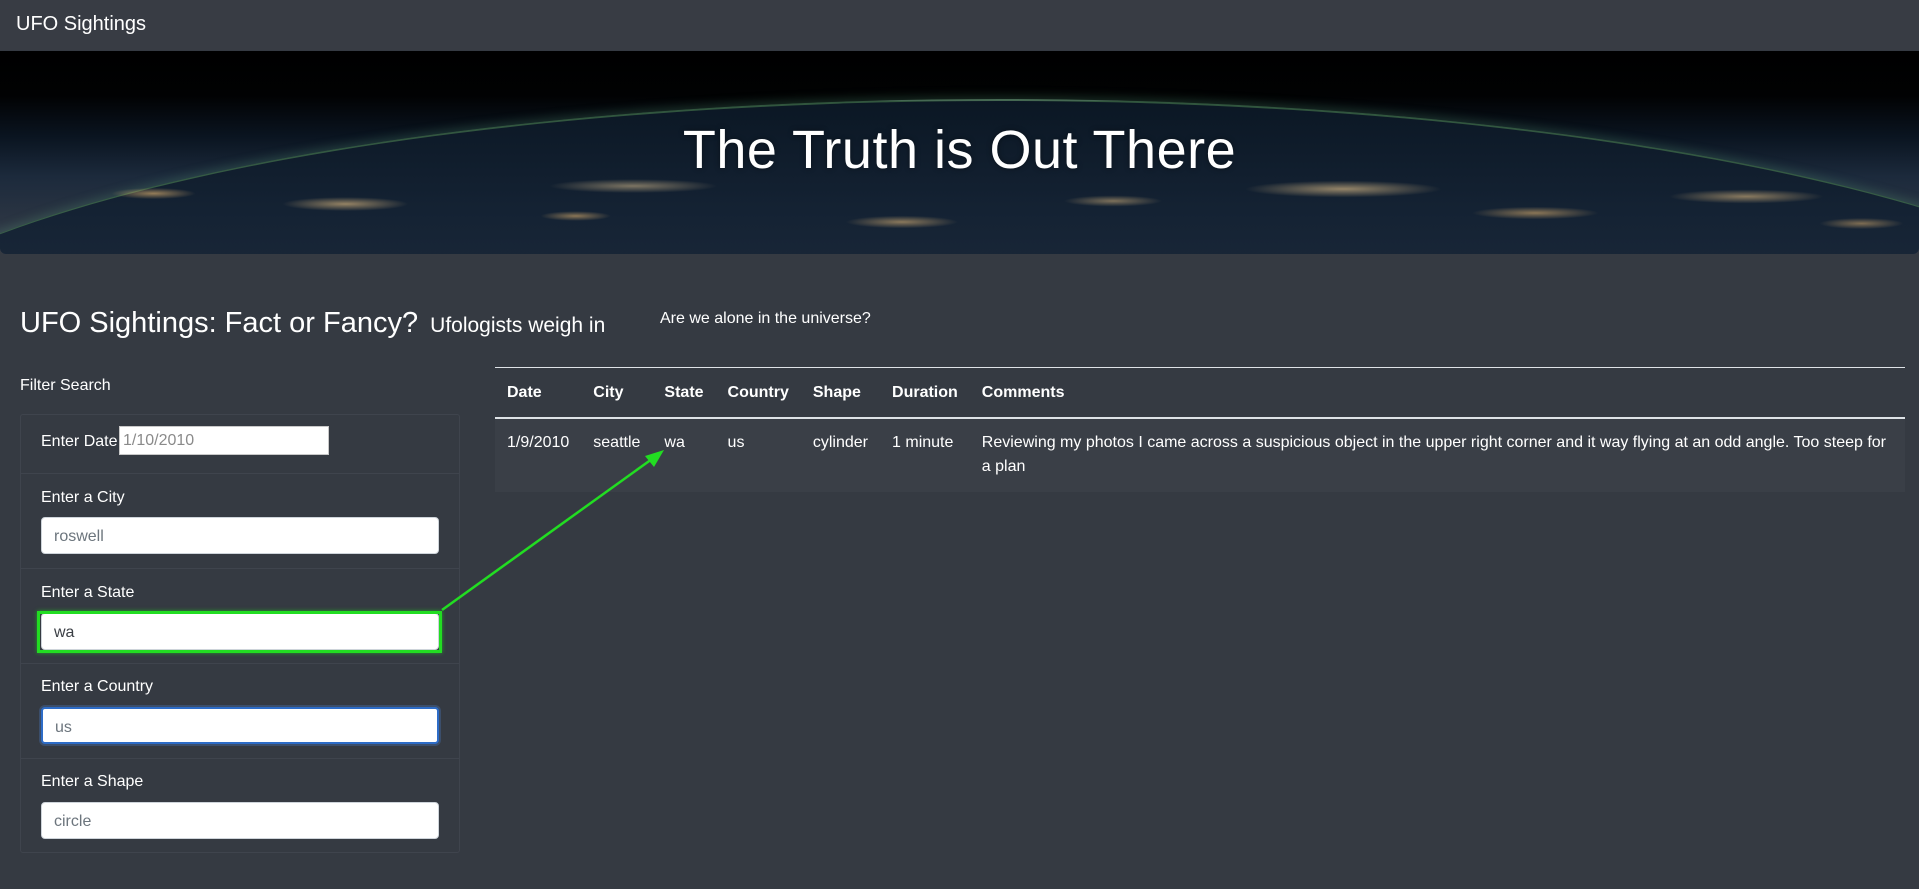  I want to click on hero-title: The Truth is Out There, so click(959, 150).